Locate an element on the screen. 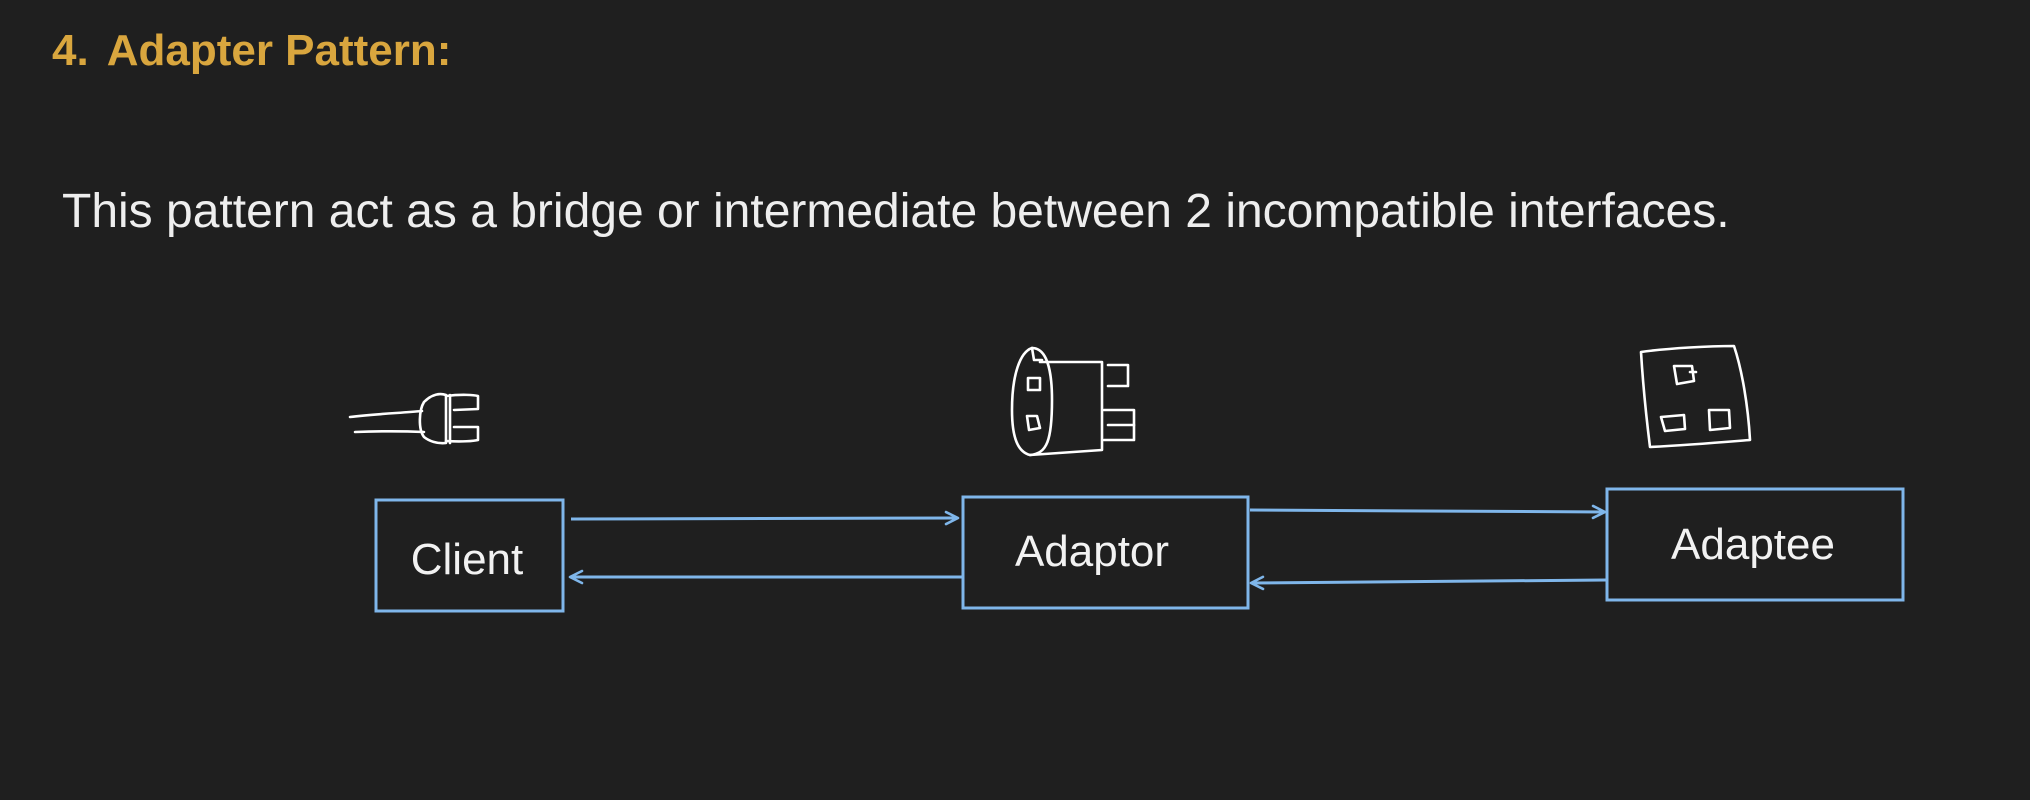  arrow-adaptor-to-adaptee is located at coordinates (1428, 512).